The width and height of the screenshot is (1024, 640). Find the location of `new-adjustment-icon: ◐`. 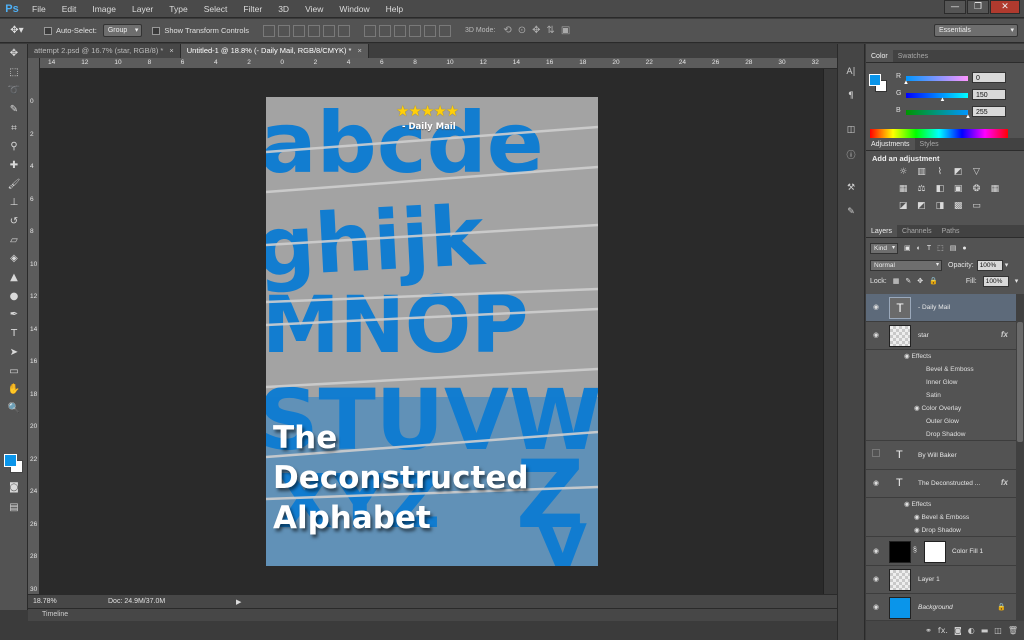

new-adjustment-icon: ◐ is located at coordinates (971, 630).